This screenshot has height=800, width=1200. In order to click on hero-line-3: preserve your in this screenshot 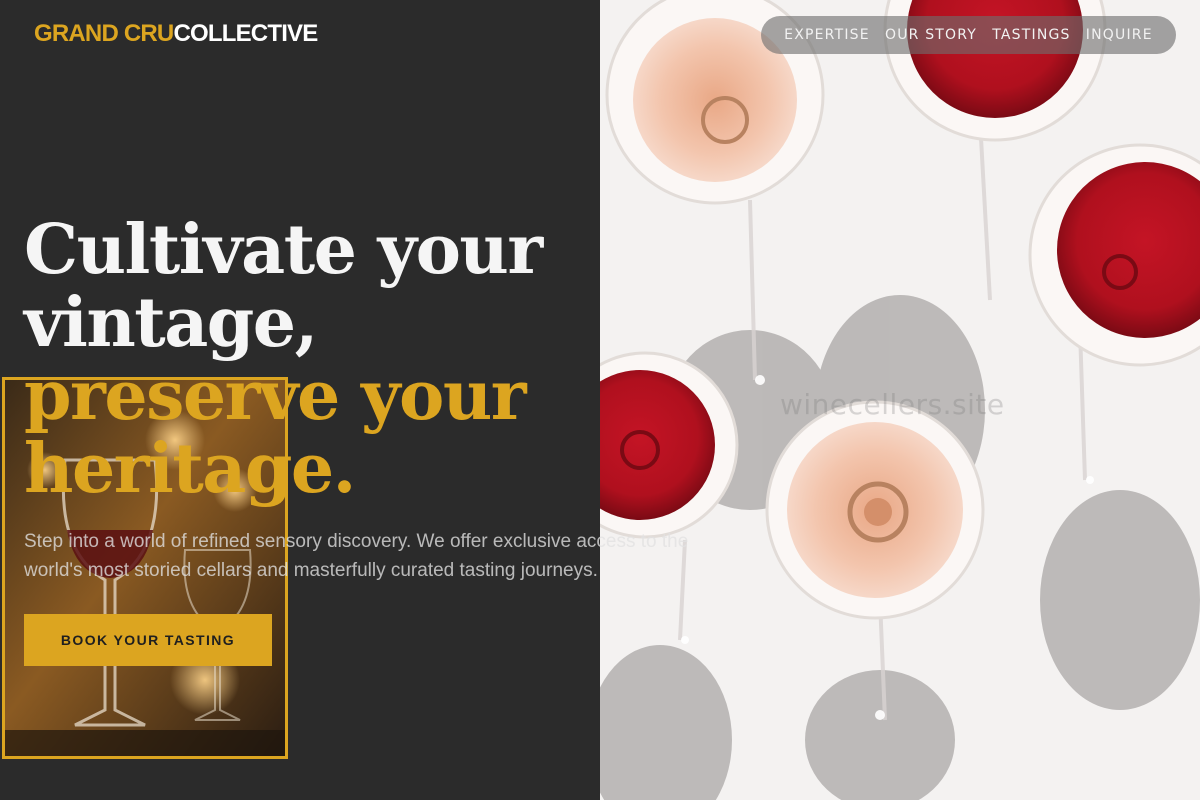, I will do `click(275, 396)`.